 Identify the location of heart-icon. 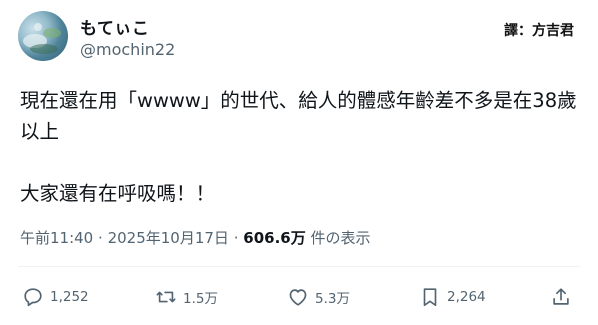
(298, 297).